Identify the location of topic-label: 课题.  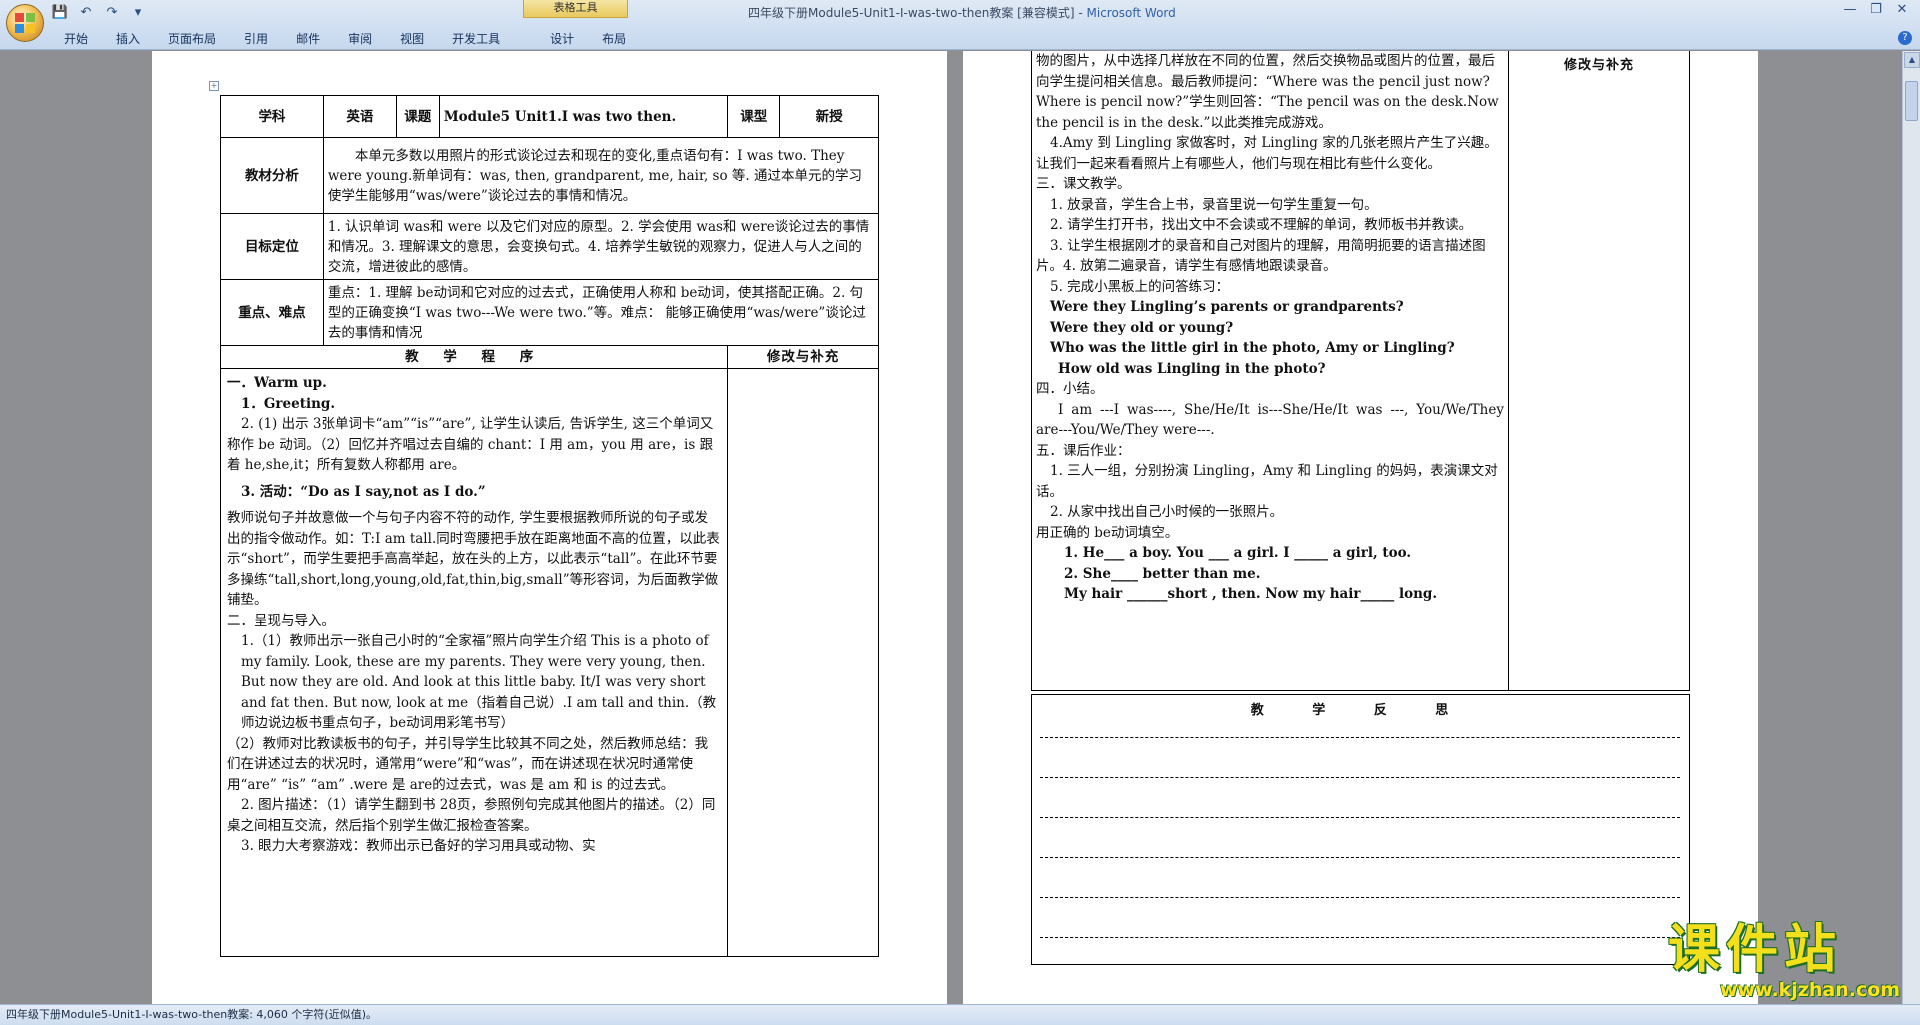
(417, 116).